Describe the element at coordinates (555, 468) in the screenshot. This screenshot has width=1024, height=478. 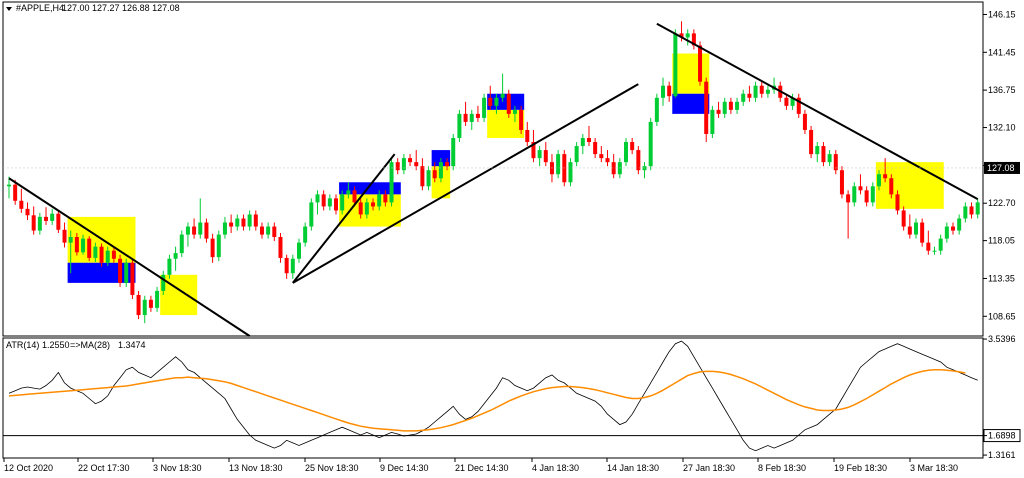
I see `time-tick-label: 4 Jan 18:30` at that location.